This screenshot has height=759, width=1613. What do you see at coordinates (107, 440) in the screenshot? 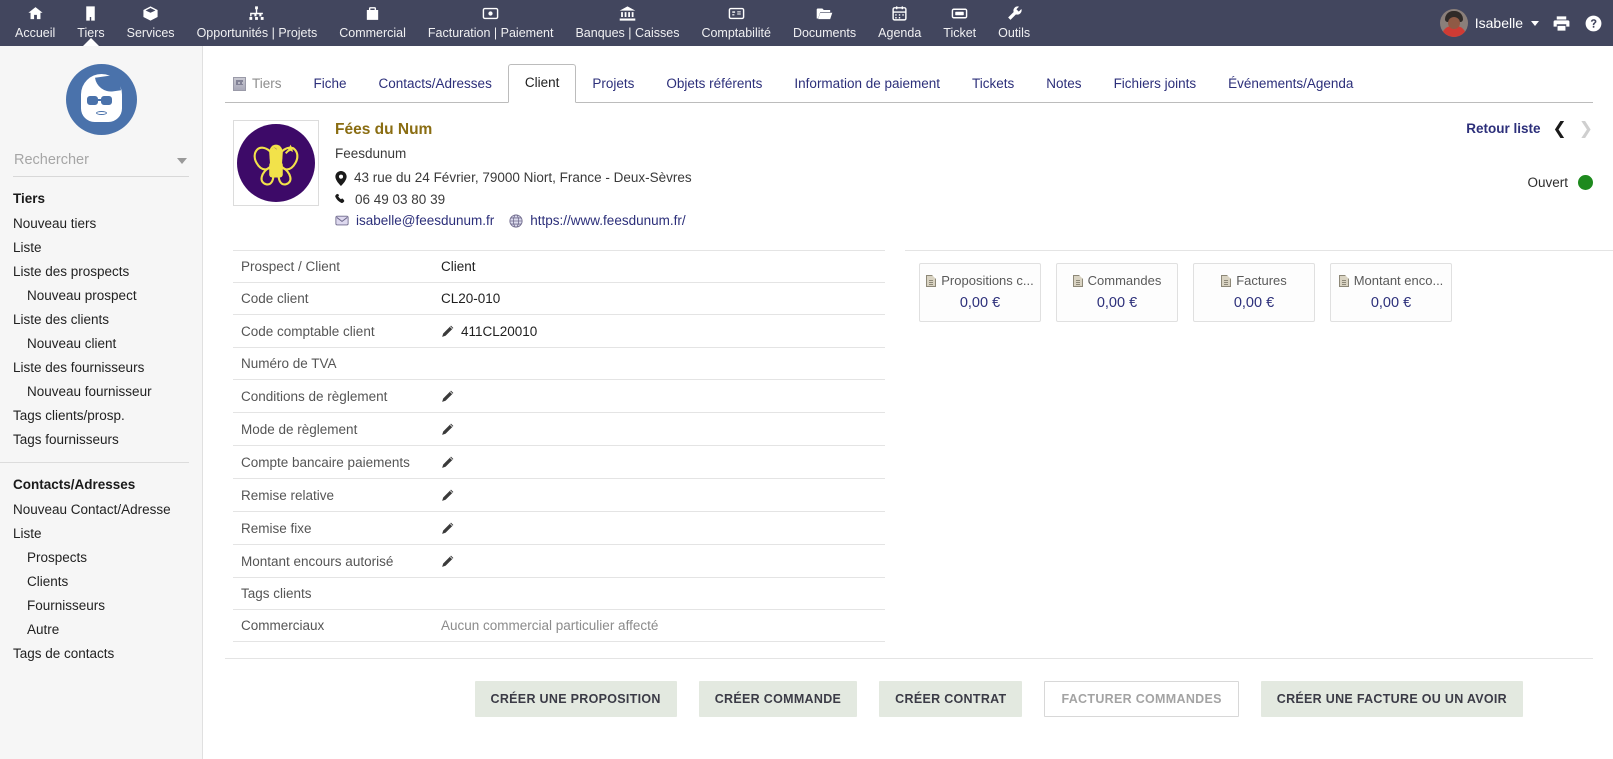
I see `sidebar-item-tags-fournisseurs: Tags fournisseurs` at bounding box center [107, 440].